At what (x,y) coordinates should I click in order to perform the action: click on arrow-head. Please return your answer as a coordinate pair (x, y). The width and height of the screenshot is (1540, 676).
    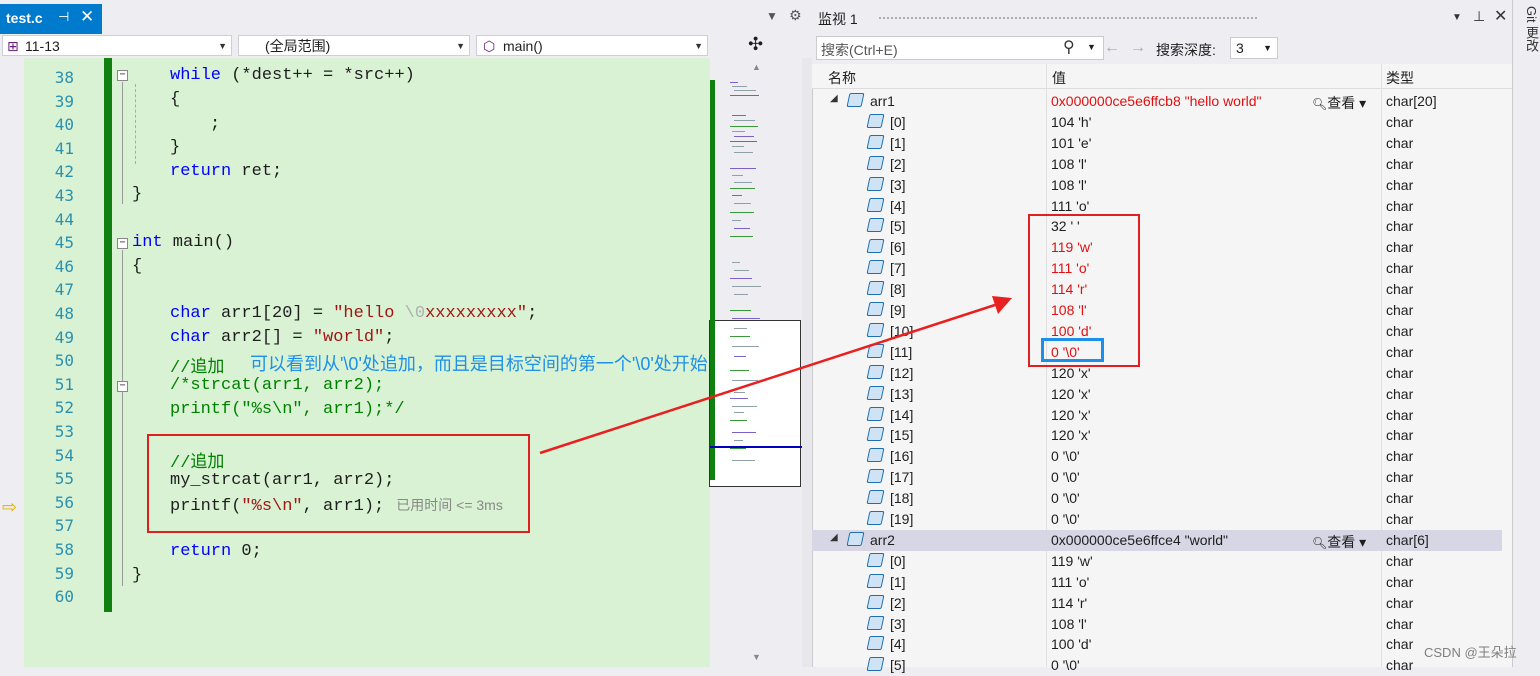
    Looking at the image, I should click on (1002, 305).